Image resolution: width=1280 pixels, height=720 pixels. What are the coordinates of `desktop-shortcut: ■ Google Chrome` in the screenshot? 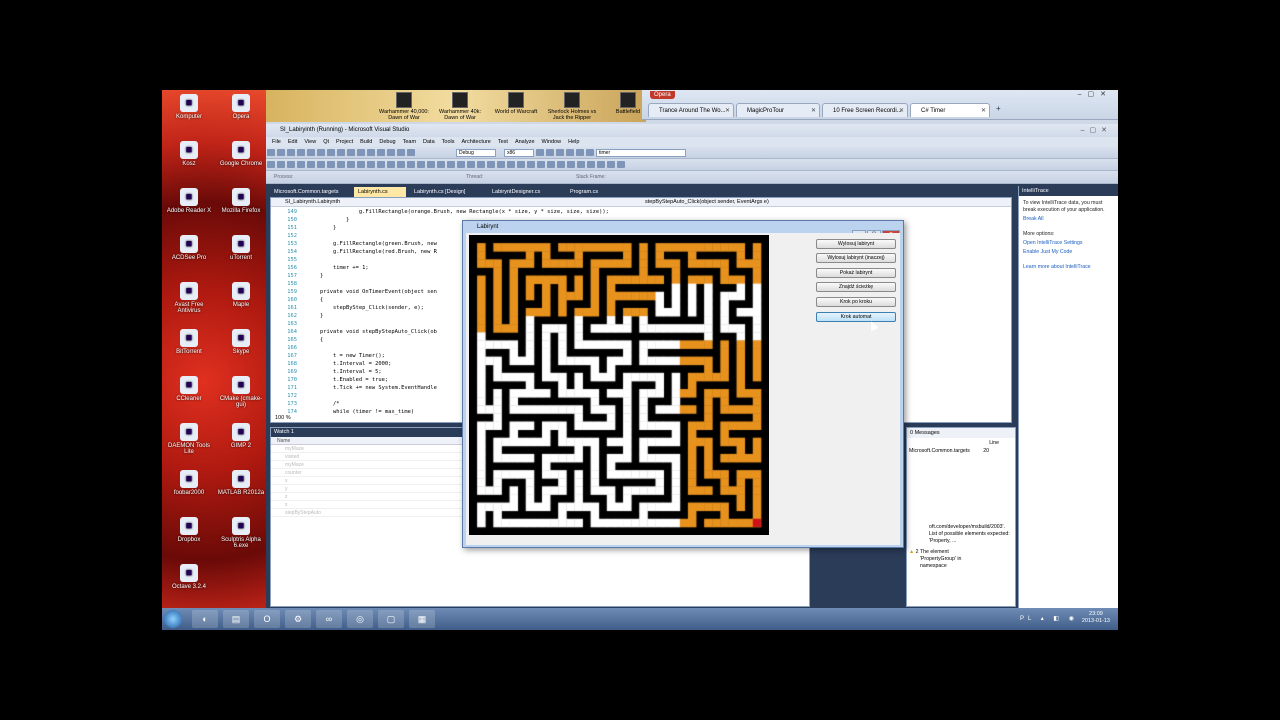 It's located at (241, 154).